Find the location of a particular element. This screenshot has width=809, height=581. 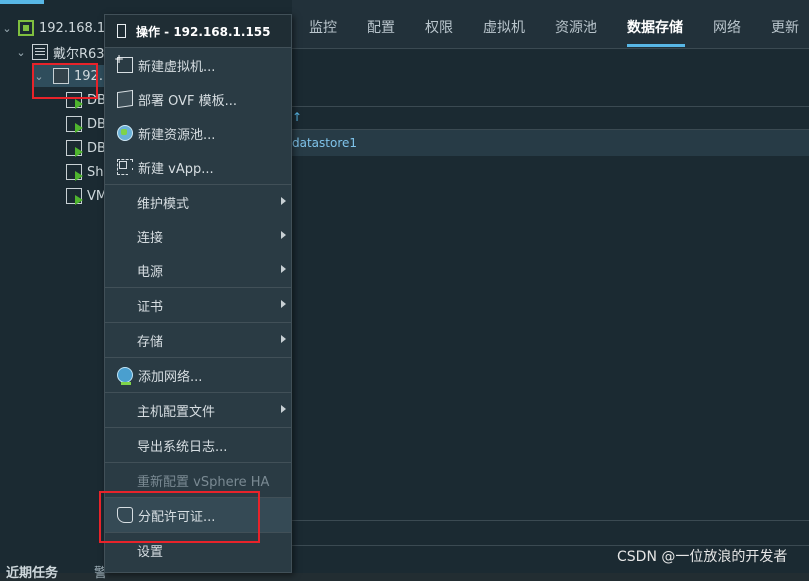

menu-item-host-profiles: 主机配置文件 is located at coordinates (198, 410).